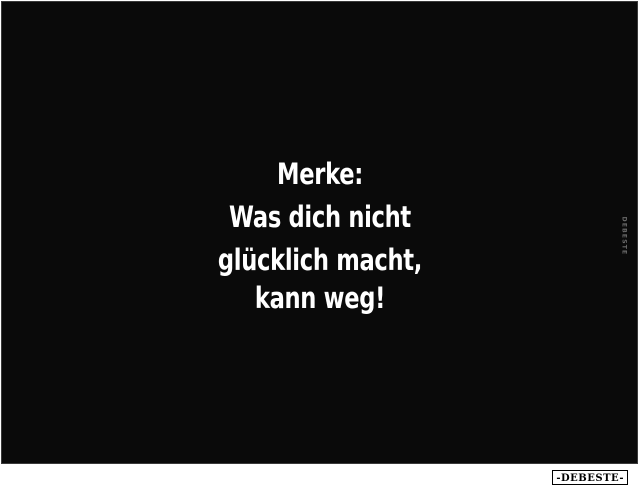 The image size is (640, 490). I want to click on side-watermark: DEBESTE, so click(624, 236).